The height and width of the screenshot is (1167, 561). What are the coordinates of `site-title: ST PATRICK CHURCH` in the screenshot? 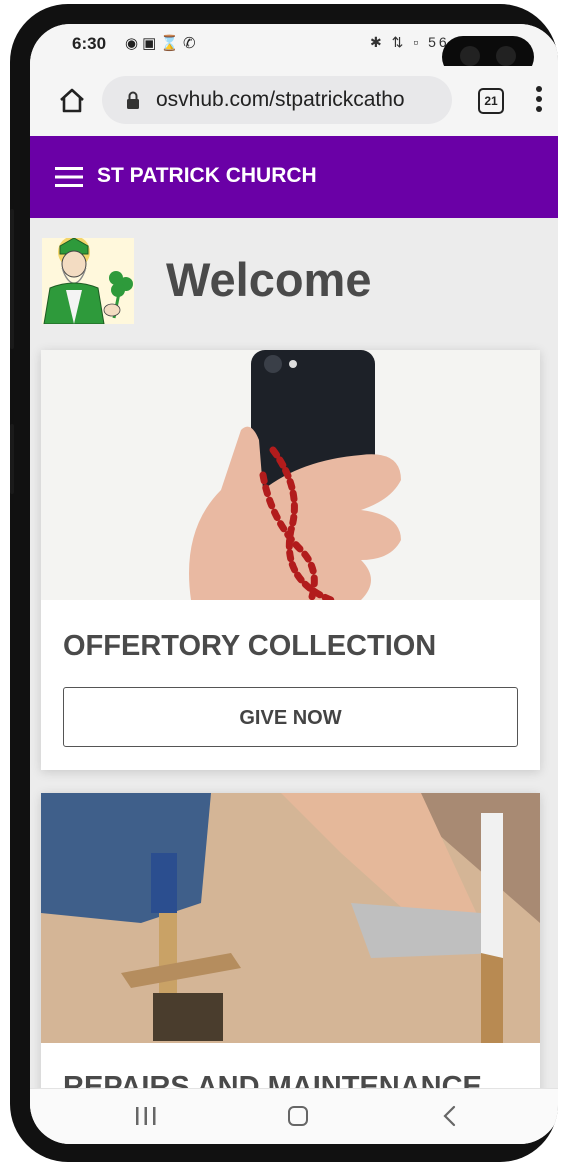 It's located at (207, 176).